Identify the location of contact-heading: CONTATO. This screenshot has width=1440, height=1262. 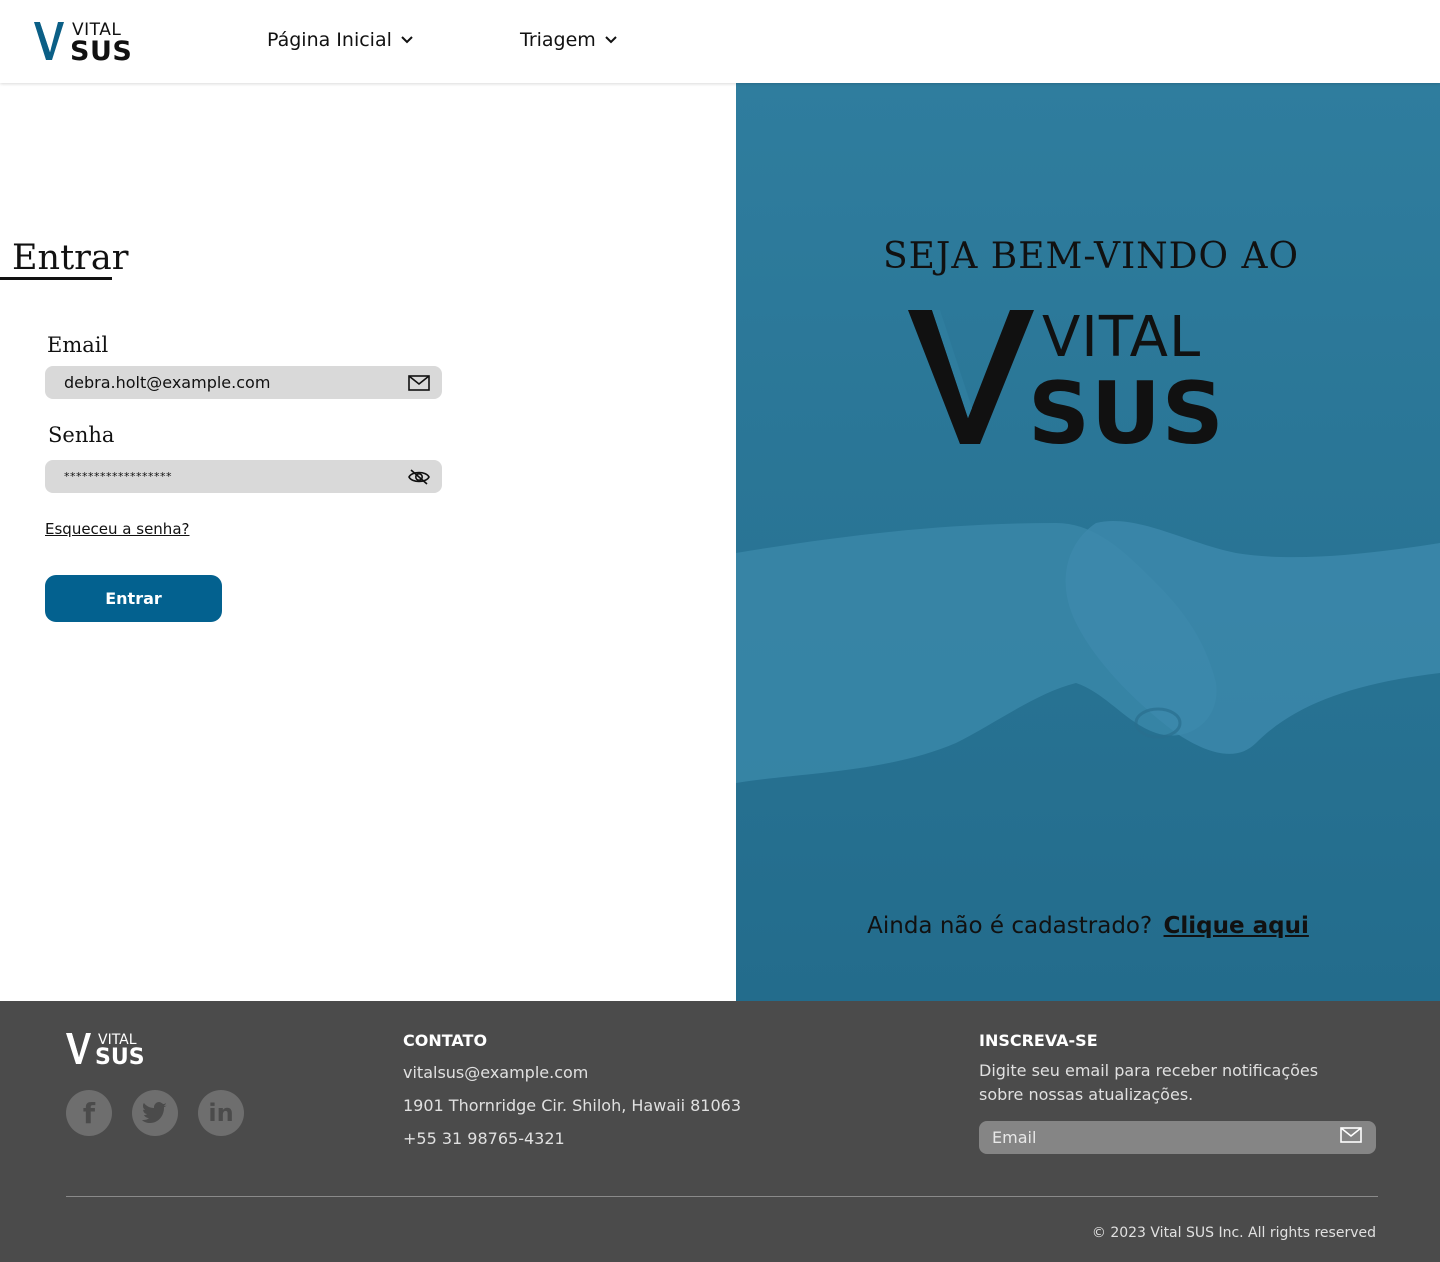
(445, 1040).